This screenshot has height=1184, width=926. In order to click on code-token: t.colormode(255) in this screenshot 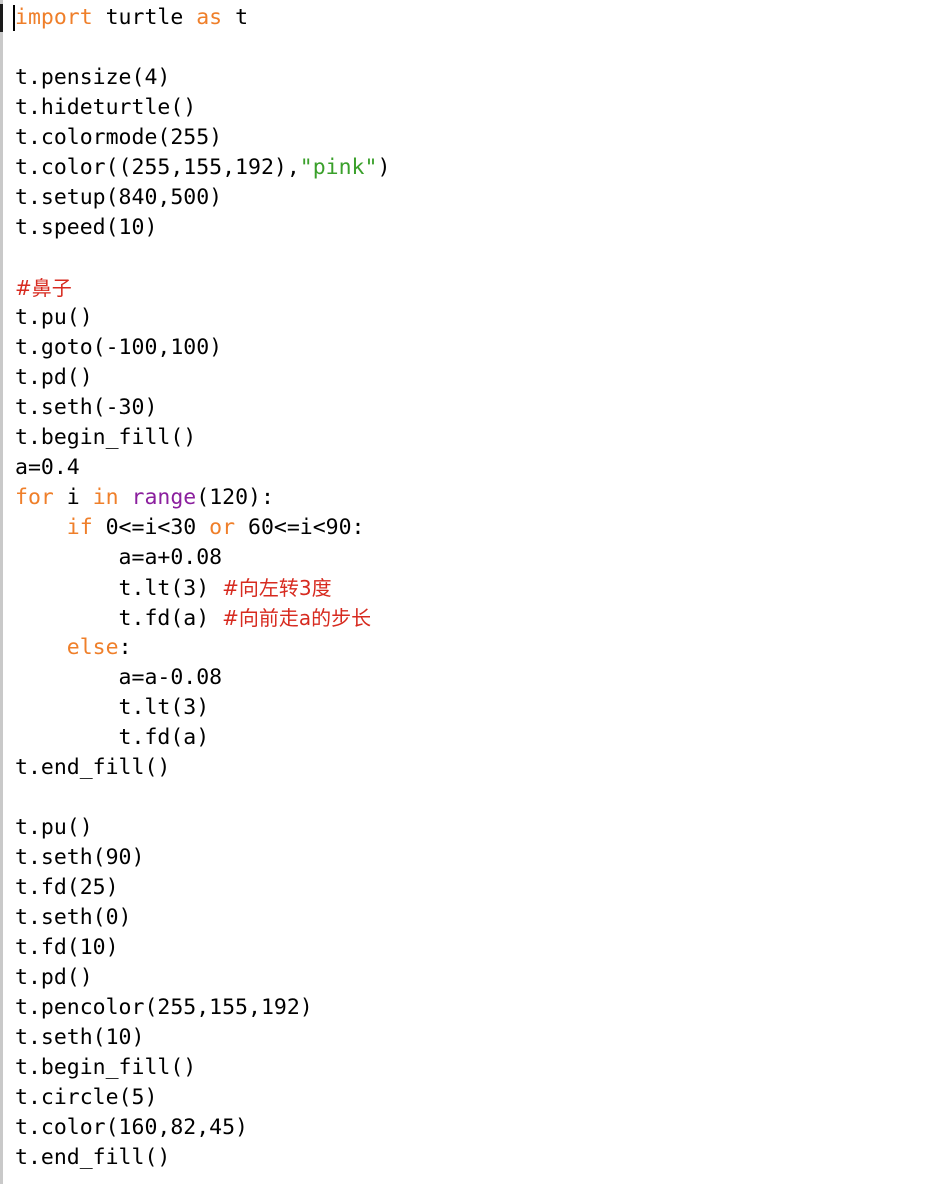, I will do `click(119, 137)`.